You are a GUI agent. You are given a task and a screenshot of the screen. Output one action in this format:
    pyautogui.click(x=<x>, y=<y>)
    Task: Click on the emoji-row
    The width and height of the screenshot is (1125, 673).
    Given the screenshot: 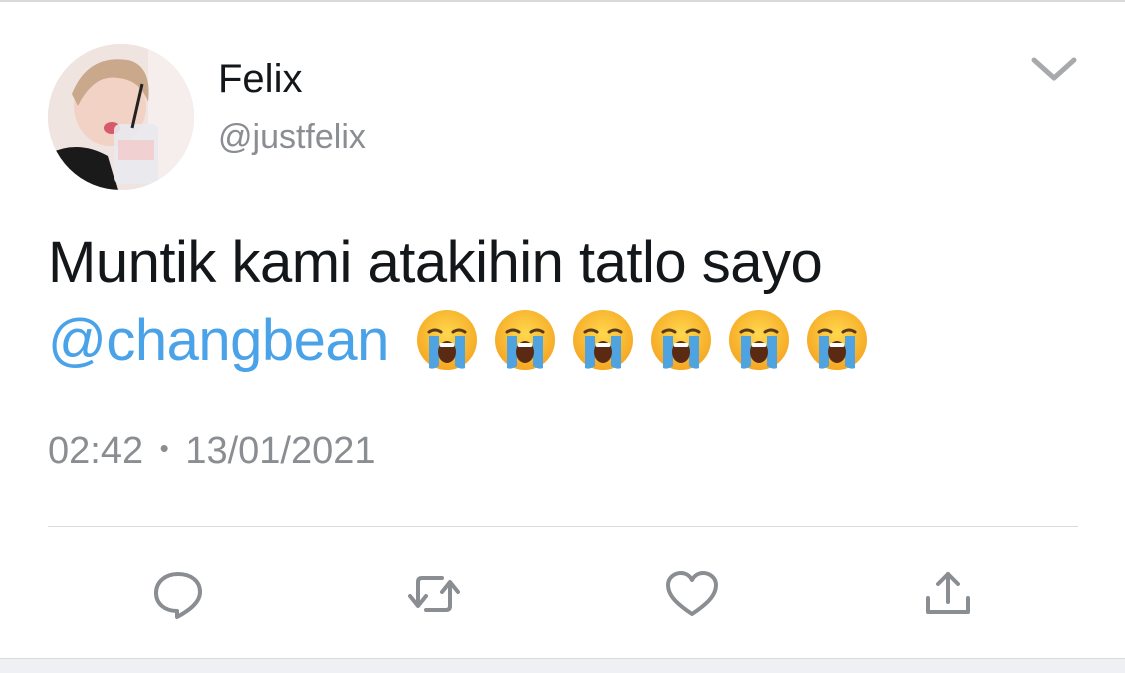 What is the action you would take?
    pyautogui.click(x=649, y=337)
    